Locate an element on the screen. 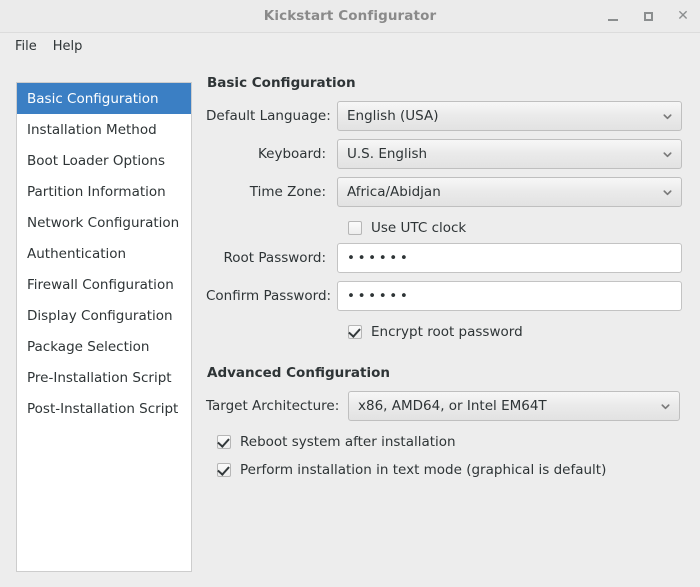  sidebar-item-label: Display Configuration is located at coordinates (100, 315).